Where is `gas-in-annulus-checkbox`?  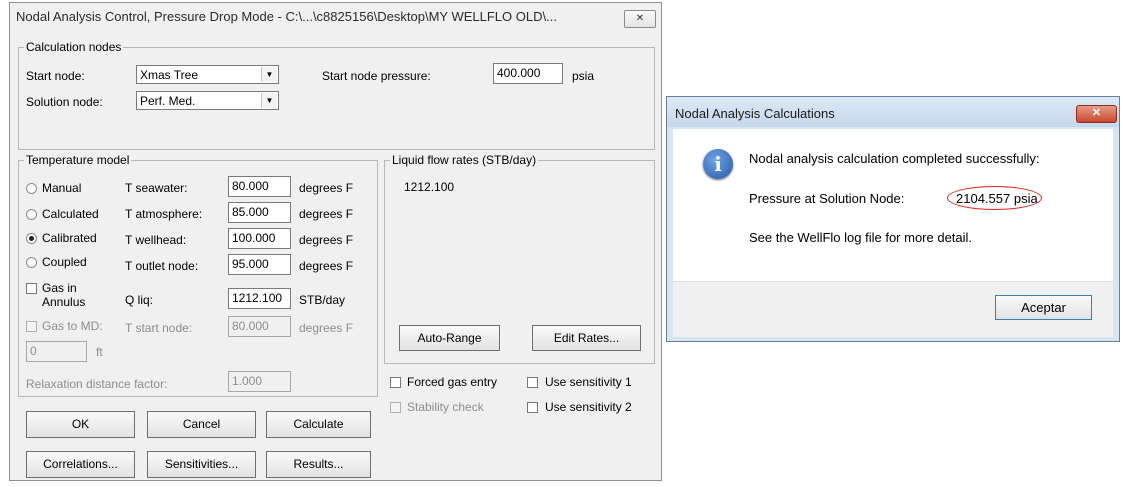
gas-in-annulus-checkbox is located at coordinates (31, 288).